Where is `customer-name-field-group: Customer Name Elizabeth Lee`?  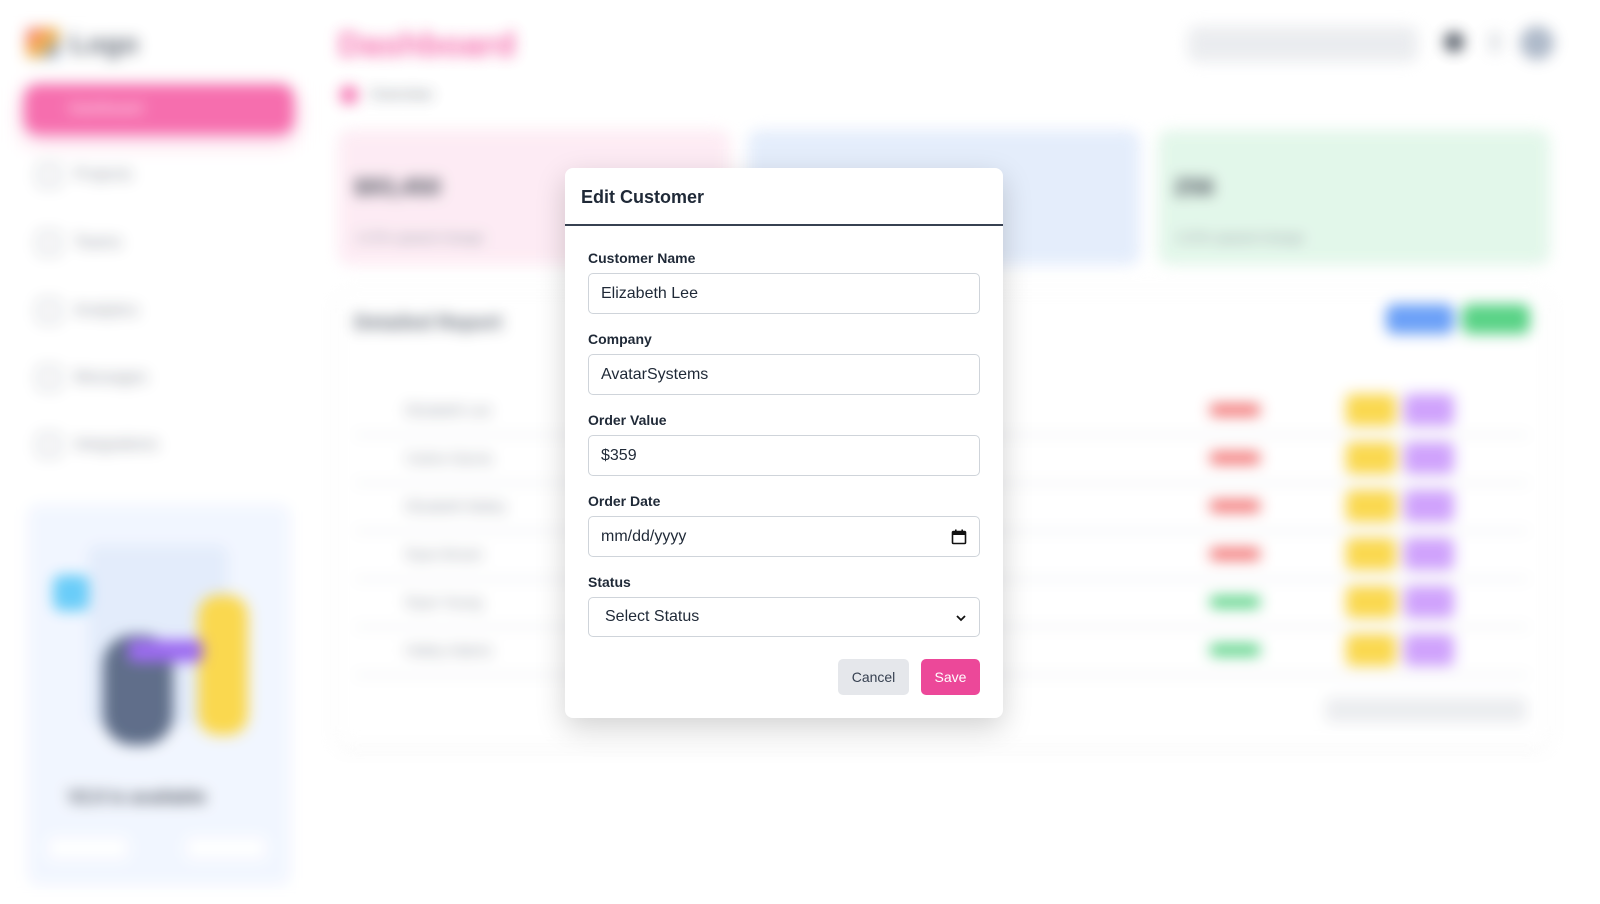
customer-name-field-group: Customer Name Elizabeth Lee is located at coordinates (784, 282).